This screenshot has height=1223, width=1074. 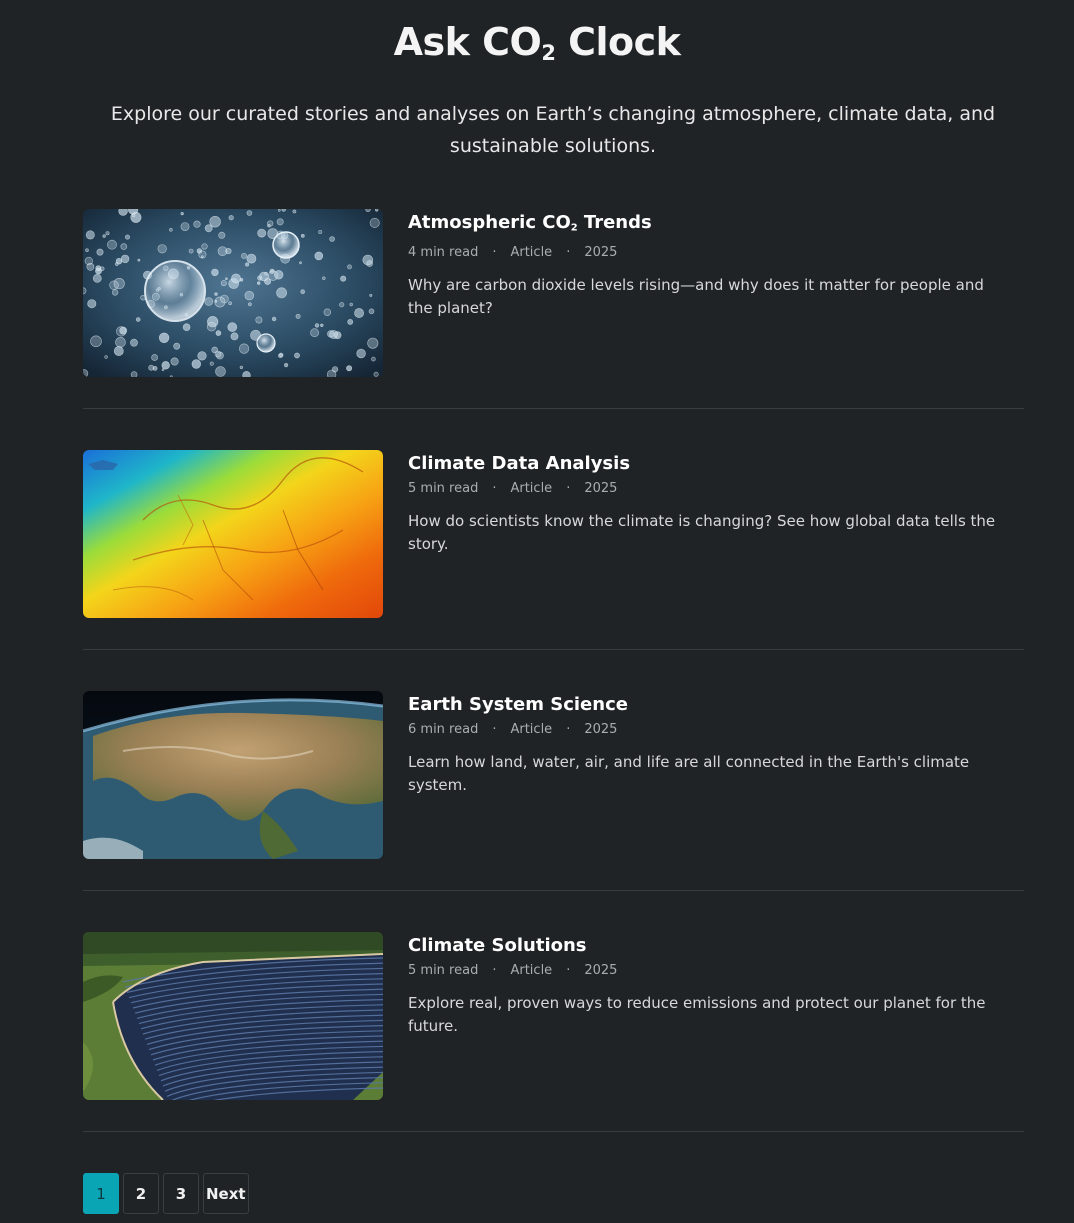 What do you see at coordinates (443, 253) in the screenshot?
I see `read-time: 4 min read` at bounding box center [443, 253].